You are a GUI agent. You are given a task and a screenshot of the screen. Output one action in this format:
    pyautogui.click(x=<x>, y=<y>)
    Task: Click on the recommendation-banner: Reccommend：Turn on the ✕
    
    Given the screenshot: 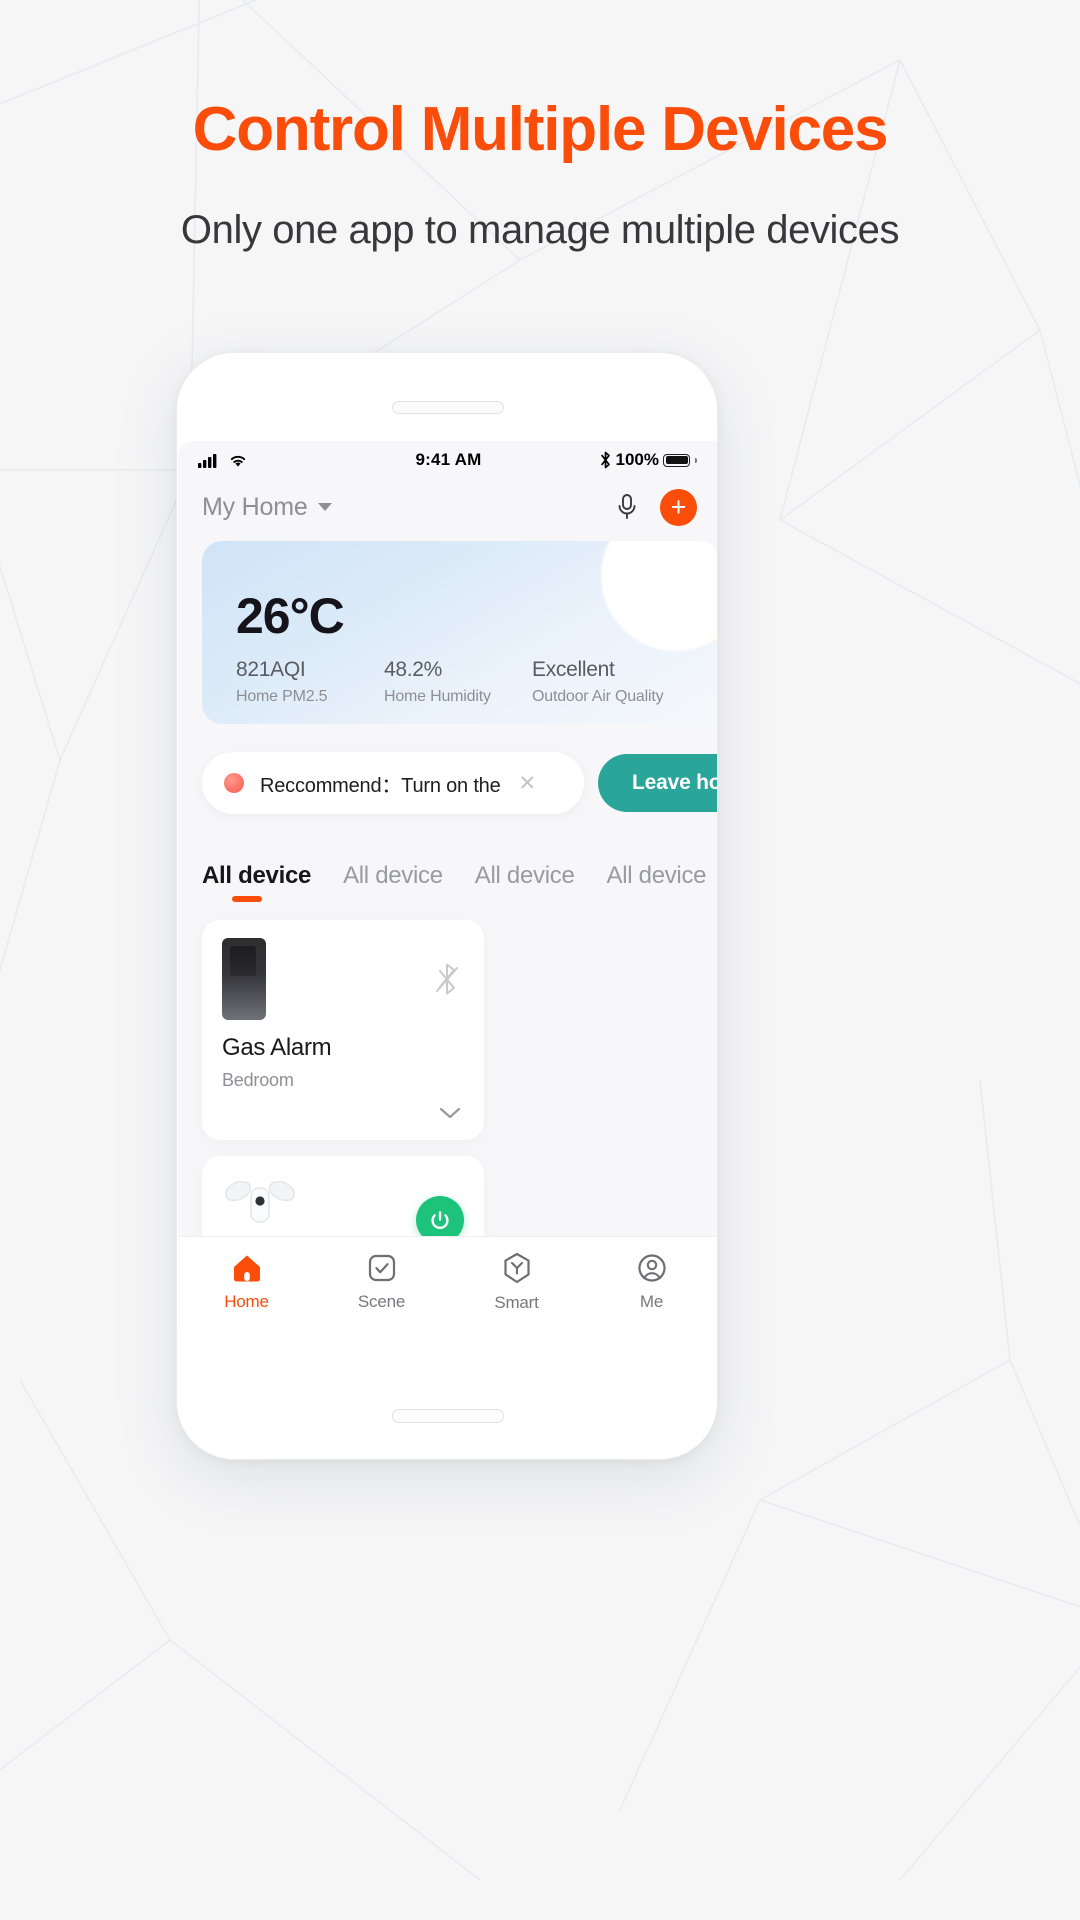 What is the action you would take?
    pyautogui.click(x=393, y=783)
    